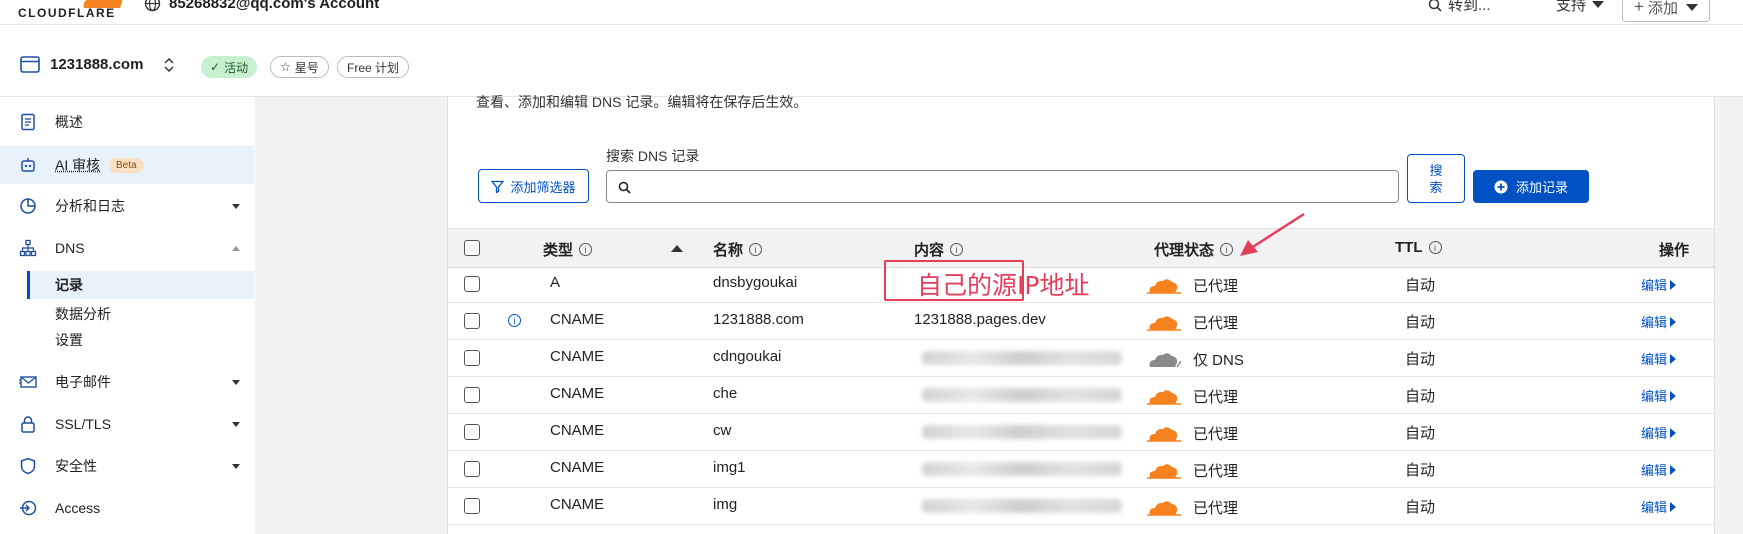  I want to click on table-row: CNAME cw 已代理 自动 编辑, so click(1081, 432).